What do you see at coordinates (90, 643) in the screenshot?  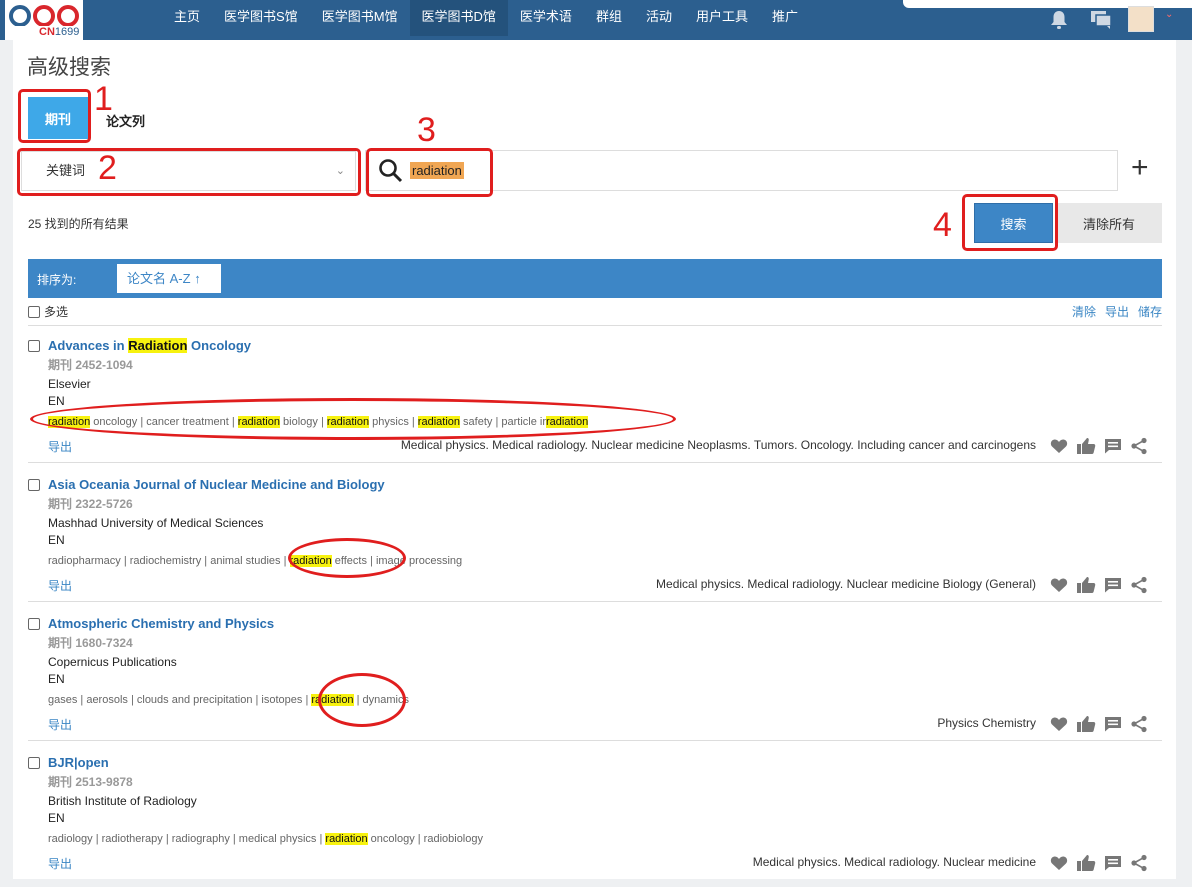 I see `result-issn: 期刊 1680-7324` at bounding box center [90, 643].